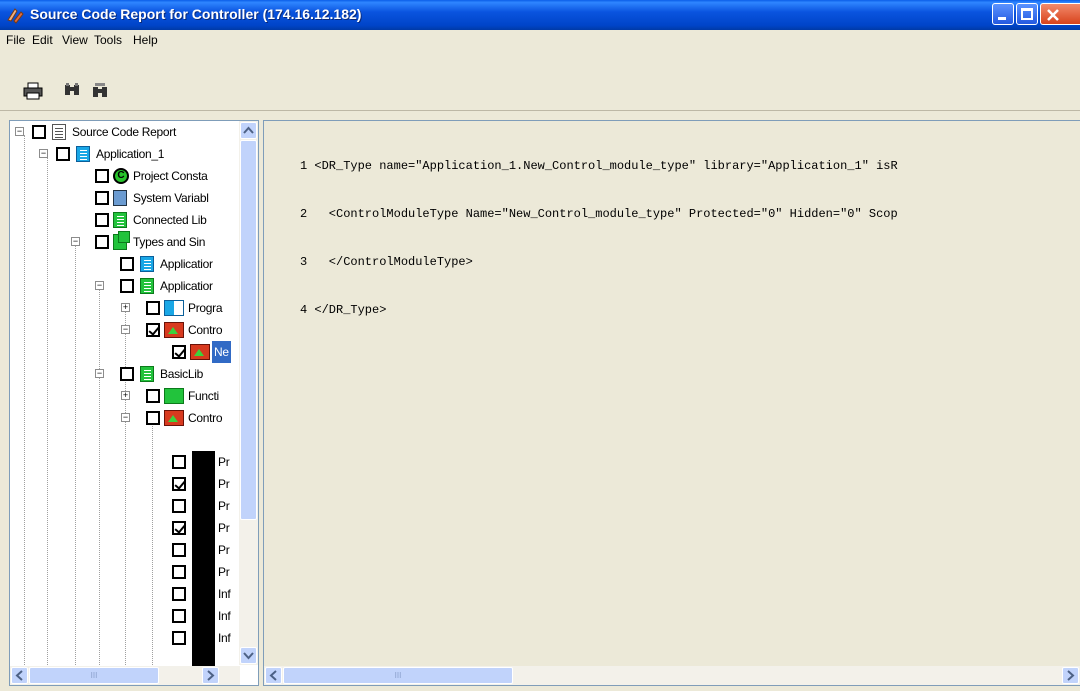  Describe the element at coordinates (248, 330) in the screenshot. I see `scroll-thumb` at that location.